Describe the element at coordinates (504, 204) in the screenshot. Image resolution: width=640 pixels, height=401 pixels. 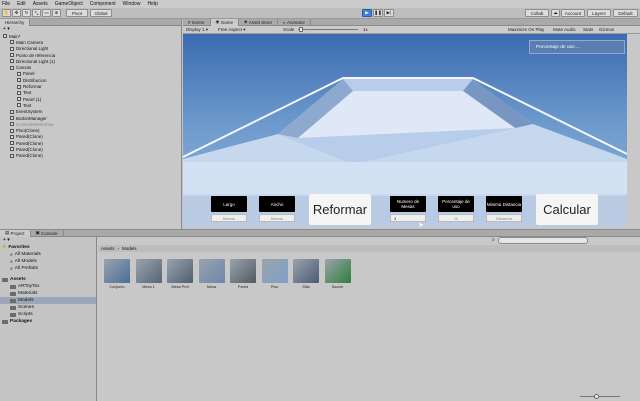
I see `minima-distancia-label: Minima Distancia` at that location.